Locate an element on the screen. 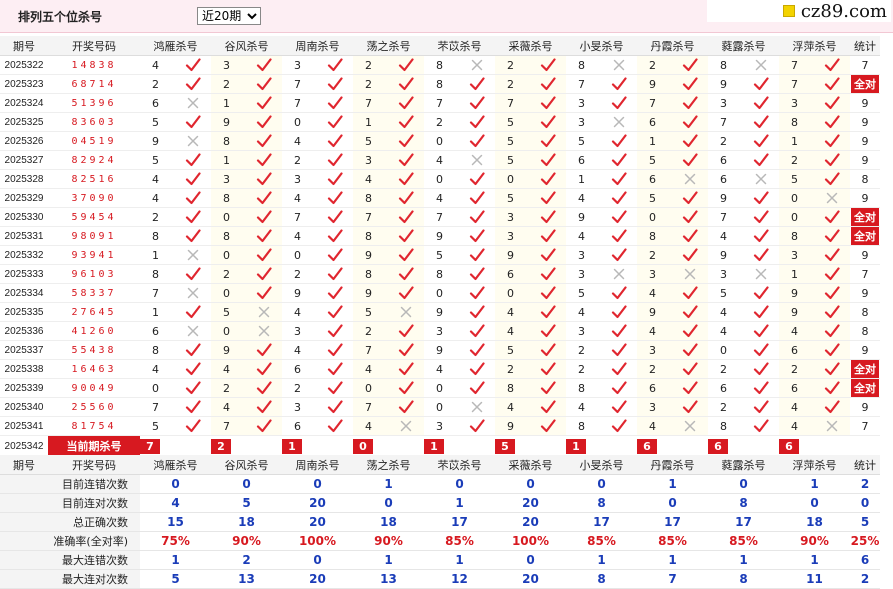  summary-value: 5 is located at coordinates (865, 522).